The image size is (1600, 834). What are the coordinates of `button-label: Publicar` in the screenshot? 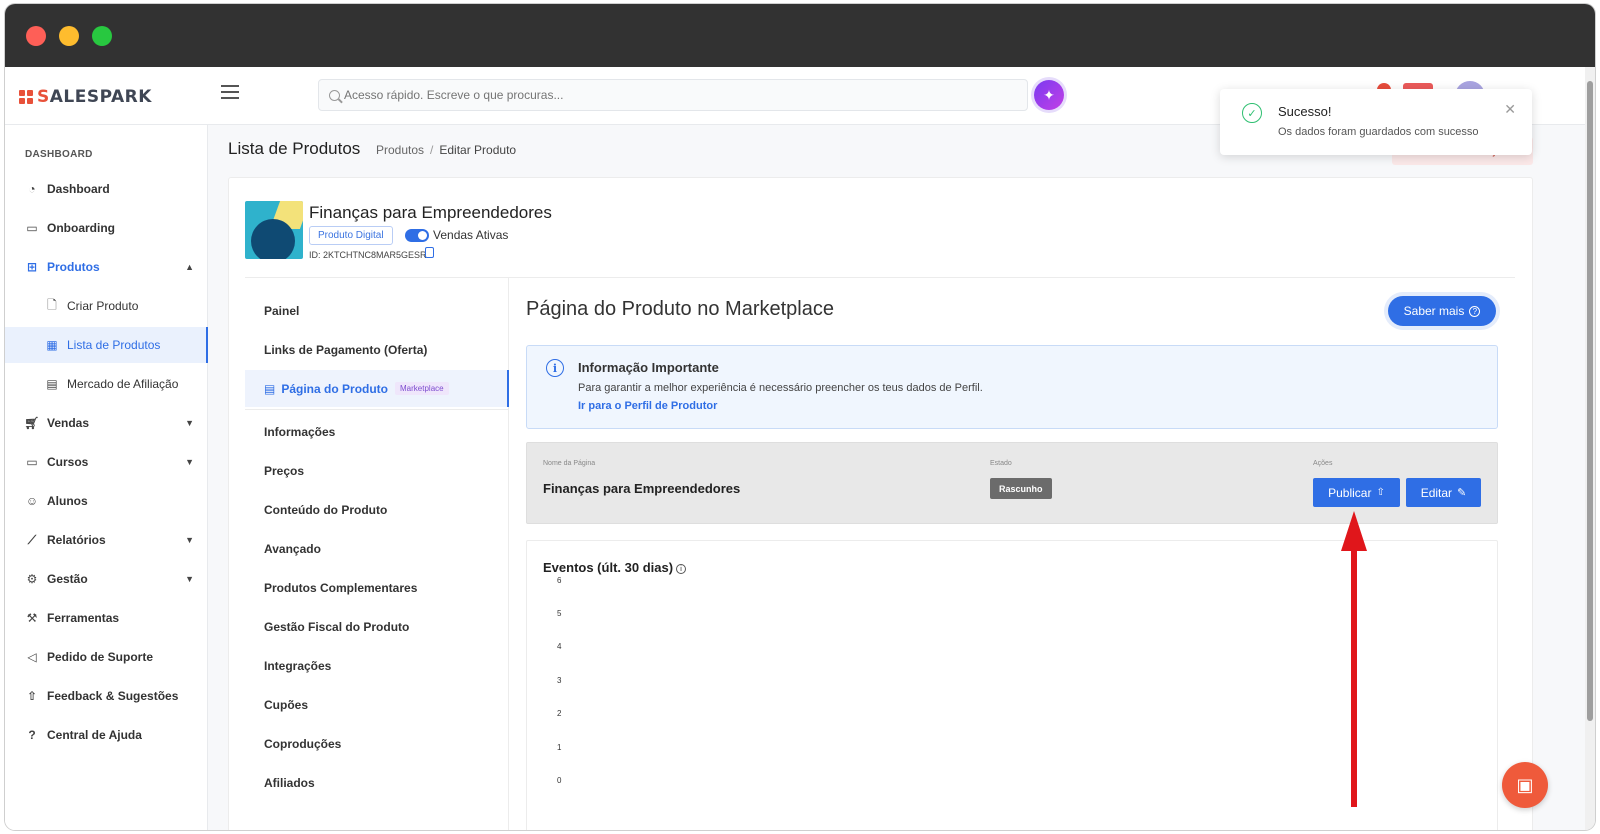 It's located at (1350, 492).